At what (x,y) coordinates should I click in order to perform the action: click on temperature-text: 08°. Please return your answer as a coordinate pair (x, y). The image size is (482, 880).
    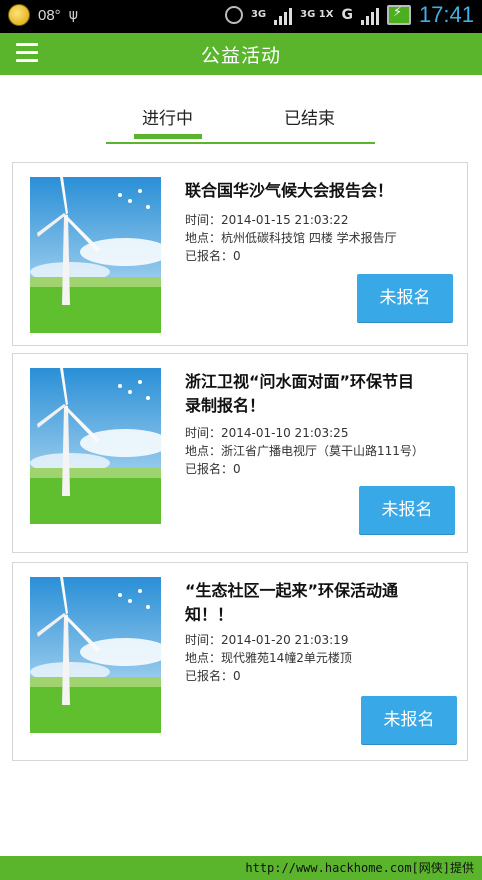
    Looking at the image, I should click on (49, 15).